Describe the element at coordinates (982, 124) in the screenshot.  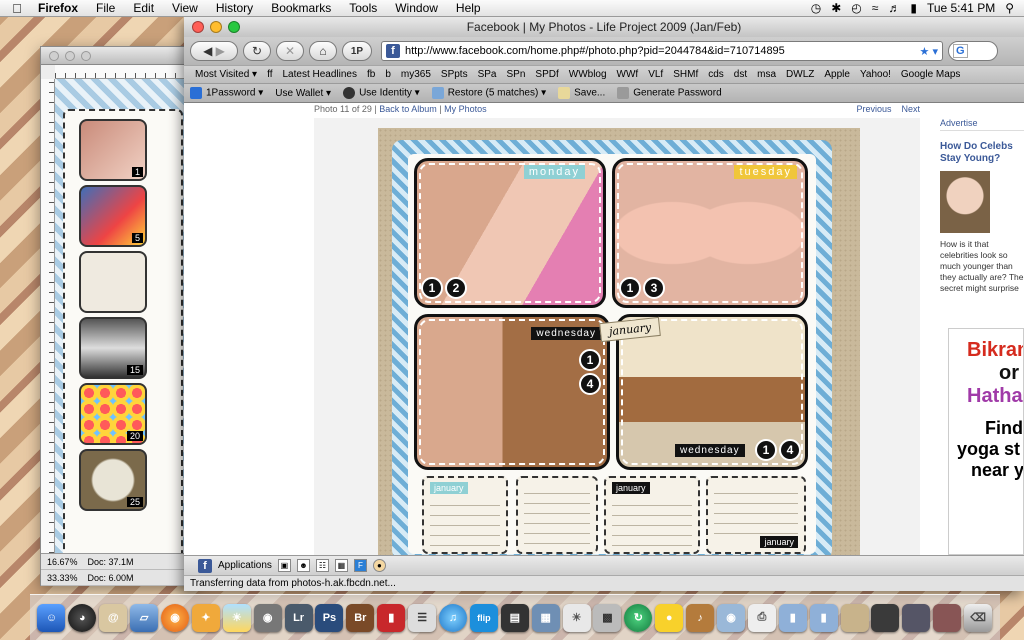
I see `advertise-link: Advertise` at that location.